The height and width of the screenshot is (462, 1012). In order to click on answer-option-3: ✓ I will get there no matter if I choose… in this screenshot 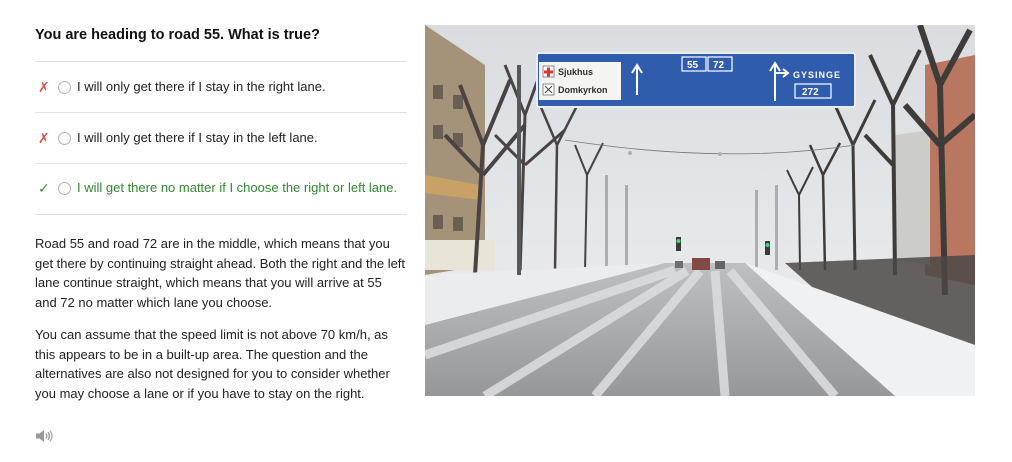, I will do `click(221, 189)`.